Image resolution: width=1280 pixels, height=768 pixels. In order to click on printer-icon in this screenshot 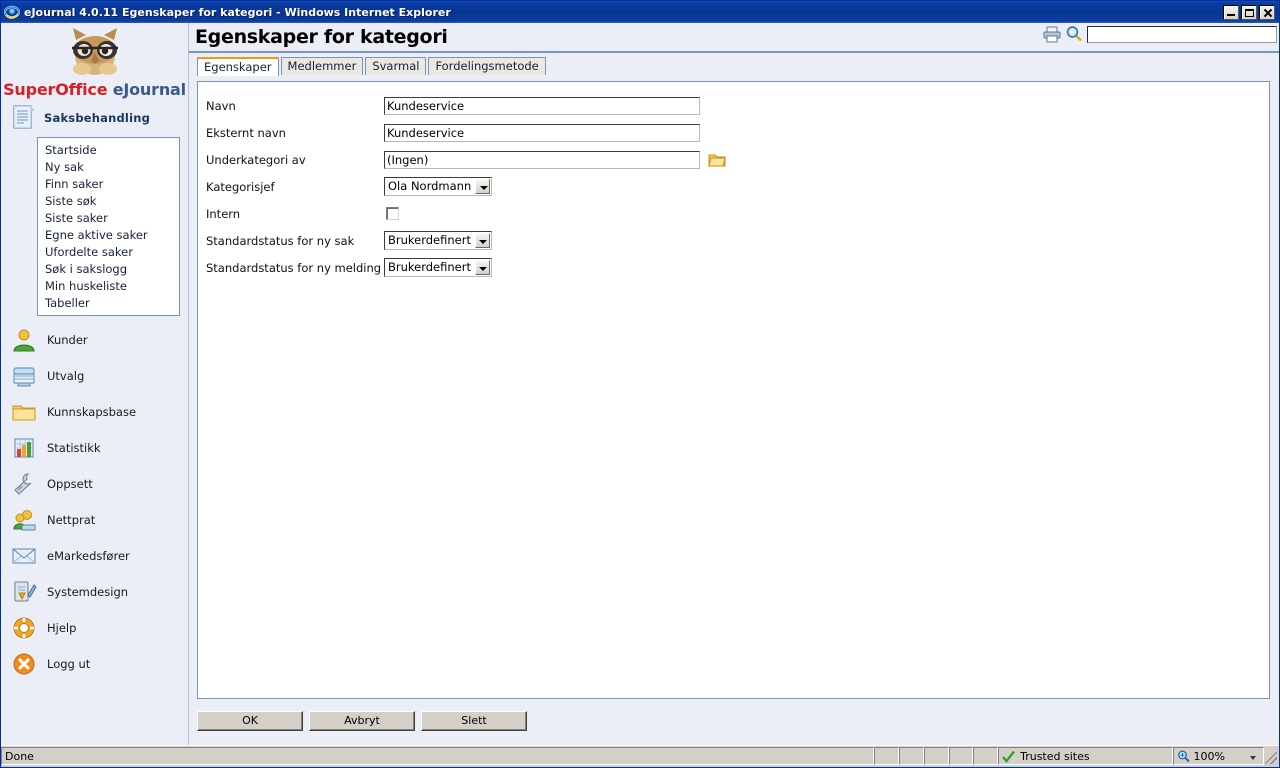, I will do `click(1052, 34)`.